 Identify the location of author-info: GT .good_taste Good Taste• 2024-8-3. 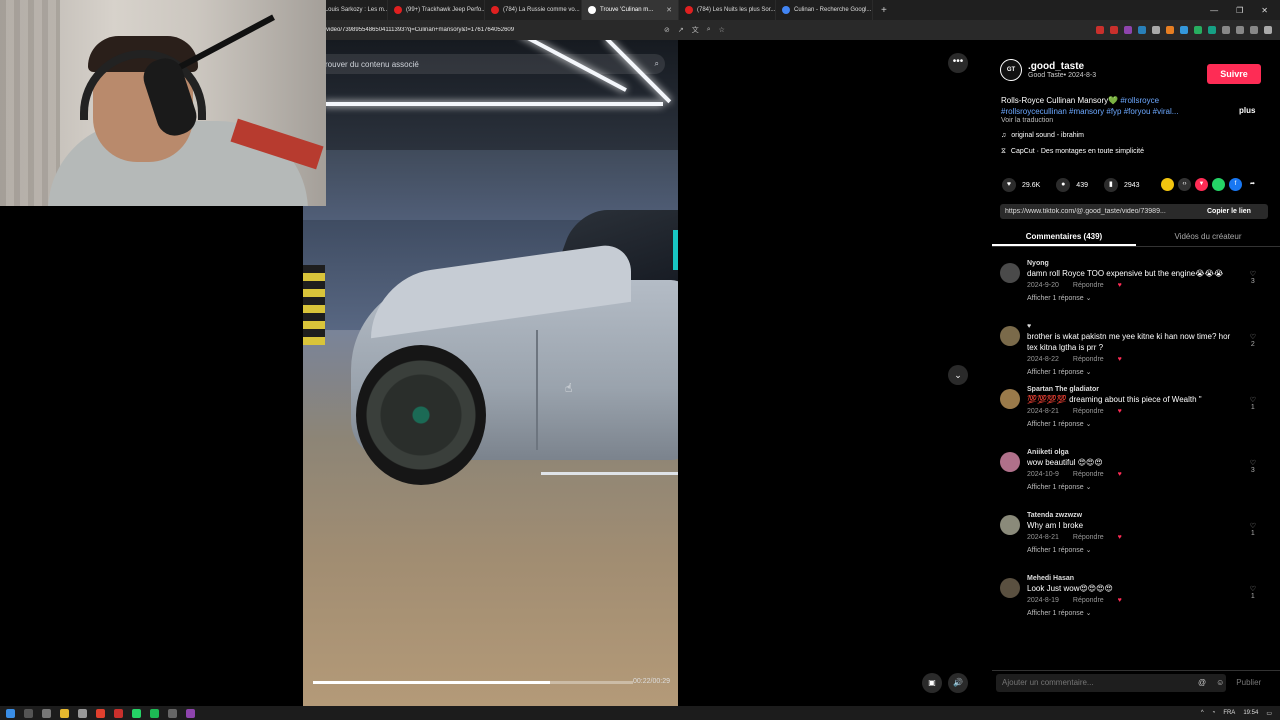
(1048, 70).